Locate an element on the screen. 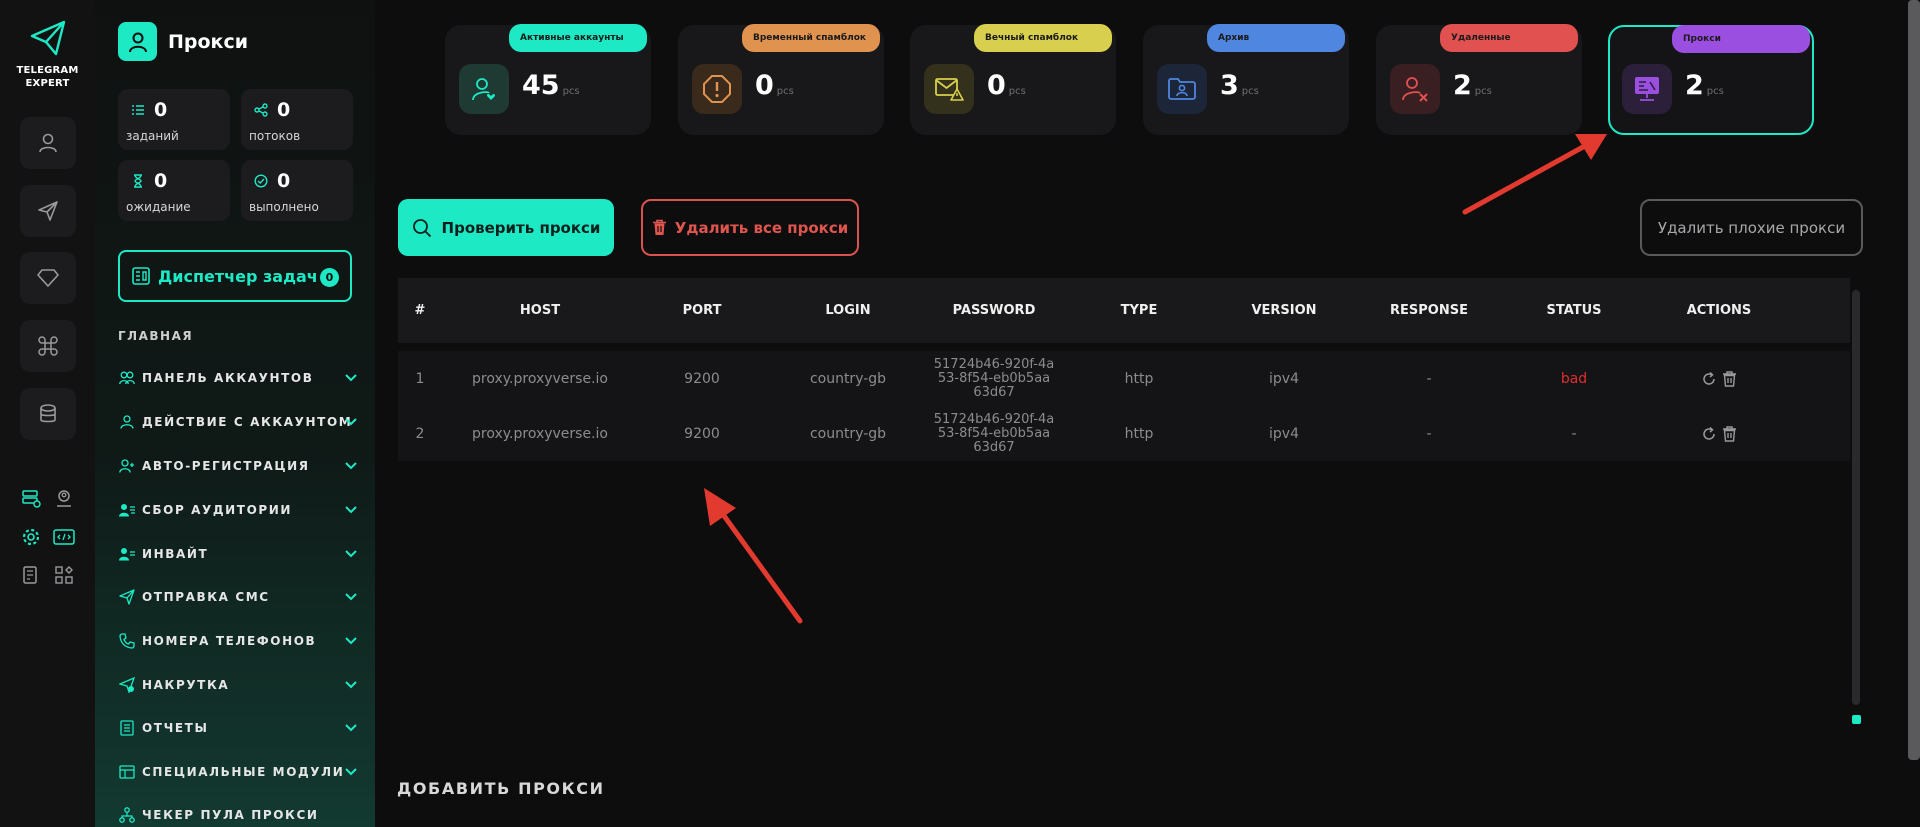  threads-share-icon is located at coordinates (261, 110).